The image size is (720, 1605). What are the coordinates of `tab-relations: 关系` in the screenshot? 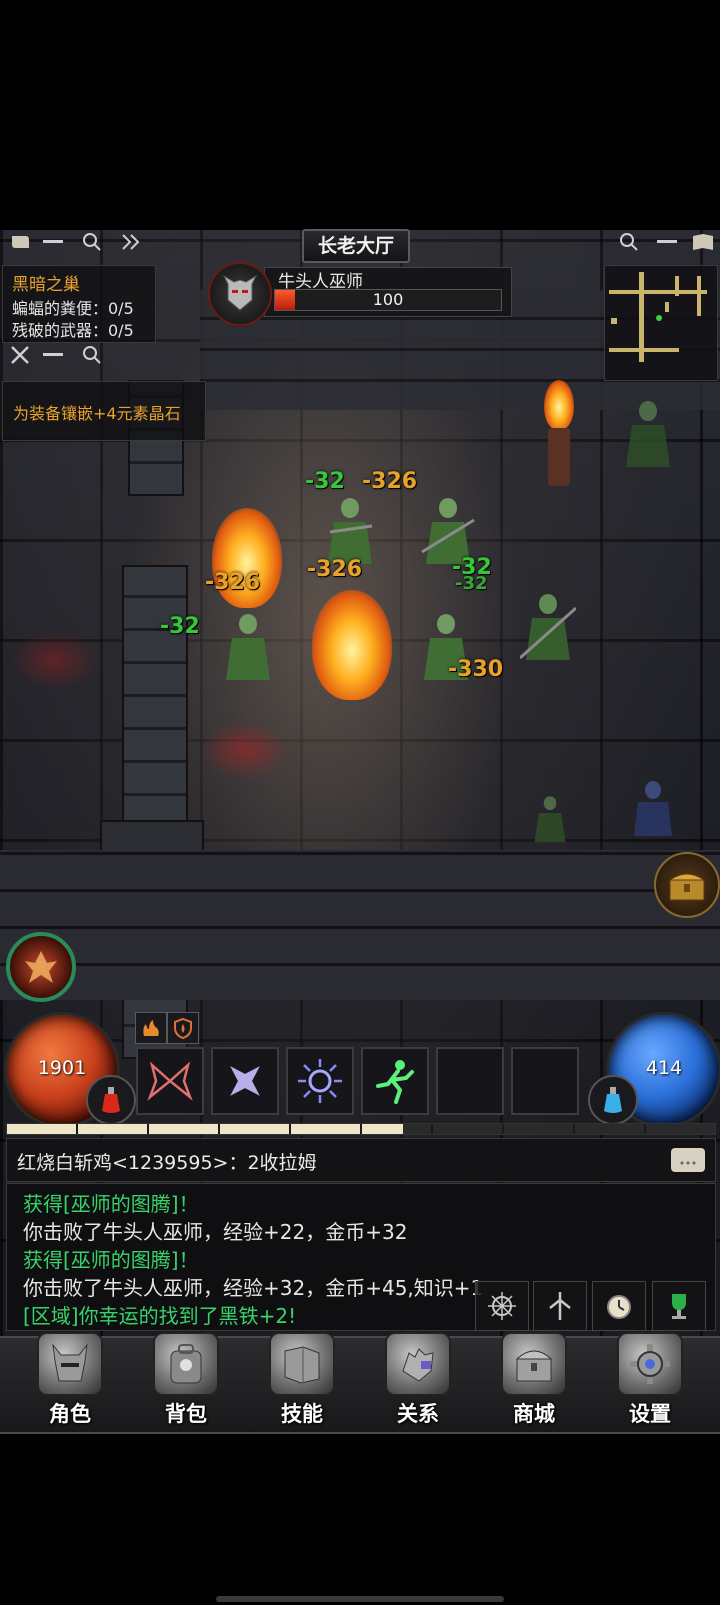 It's located at (418, 1380).